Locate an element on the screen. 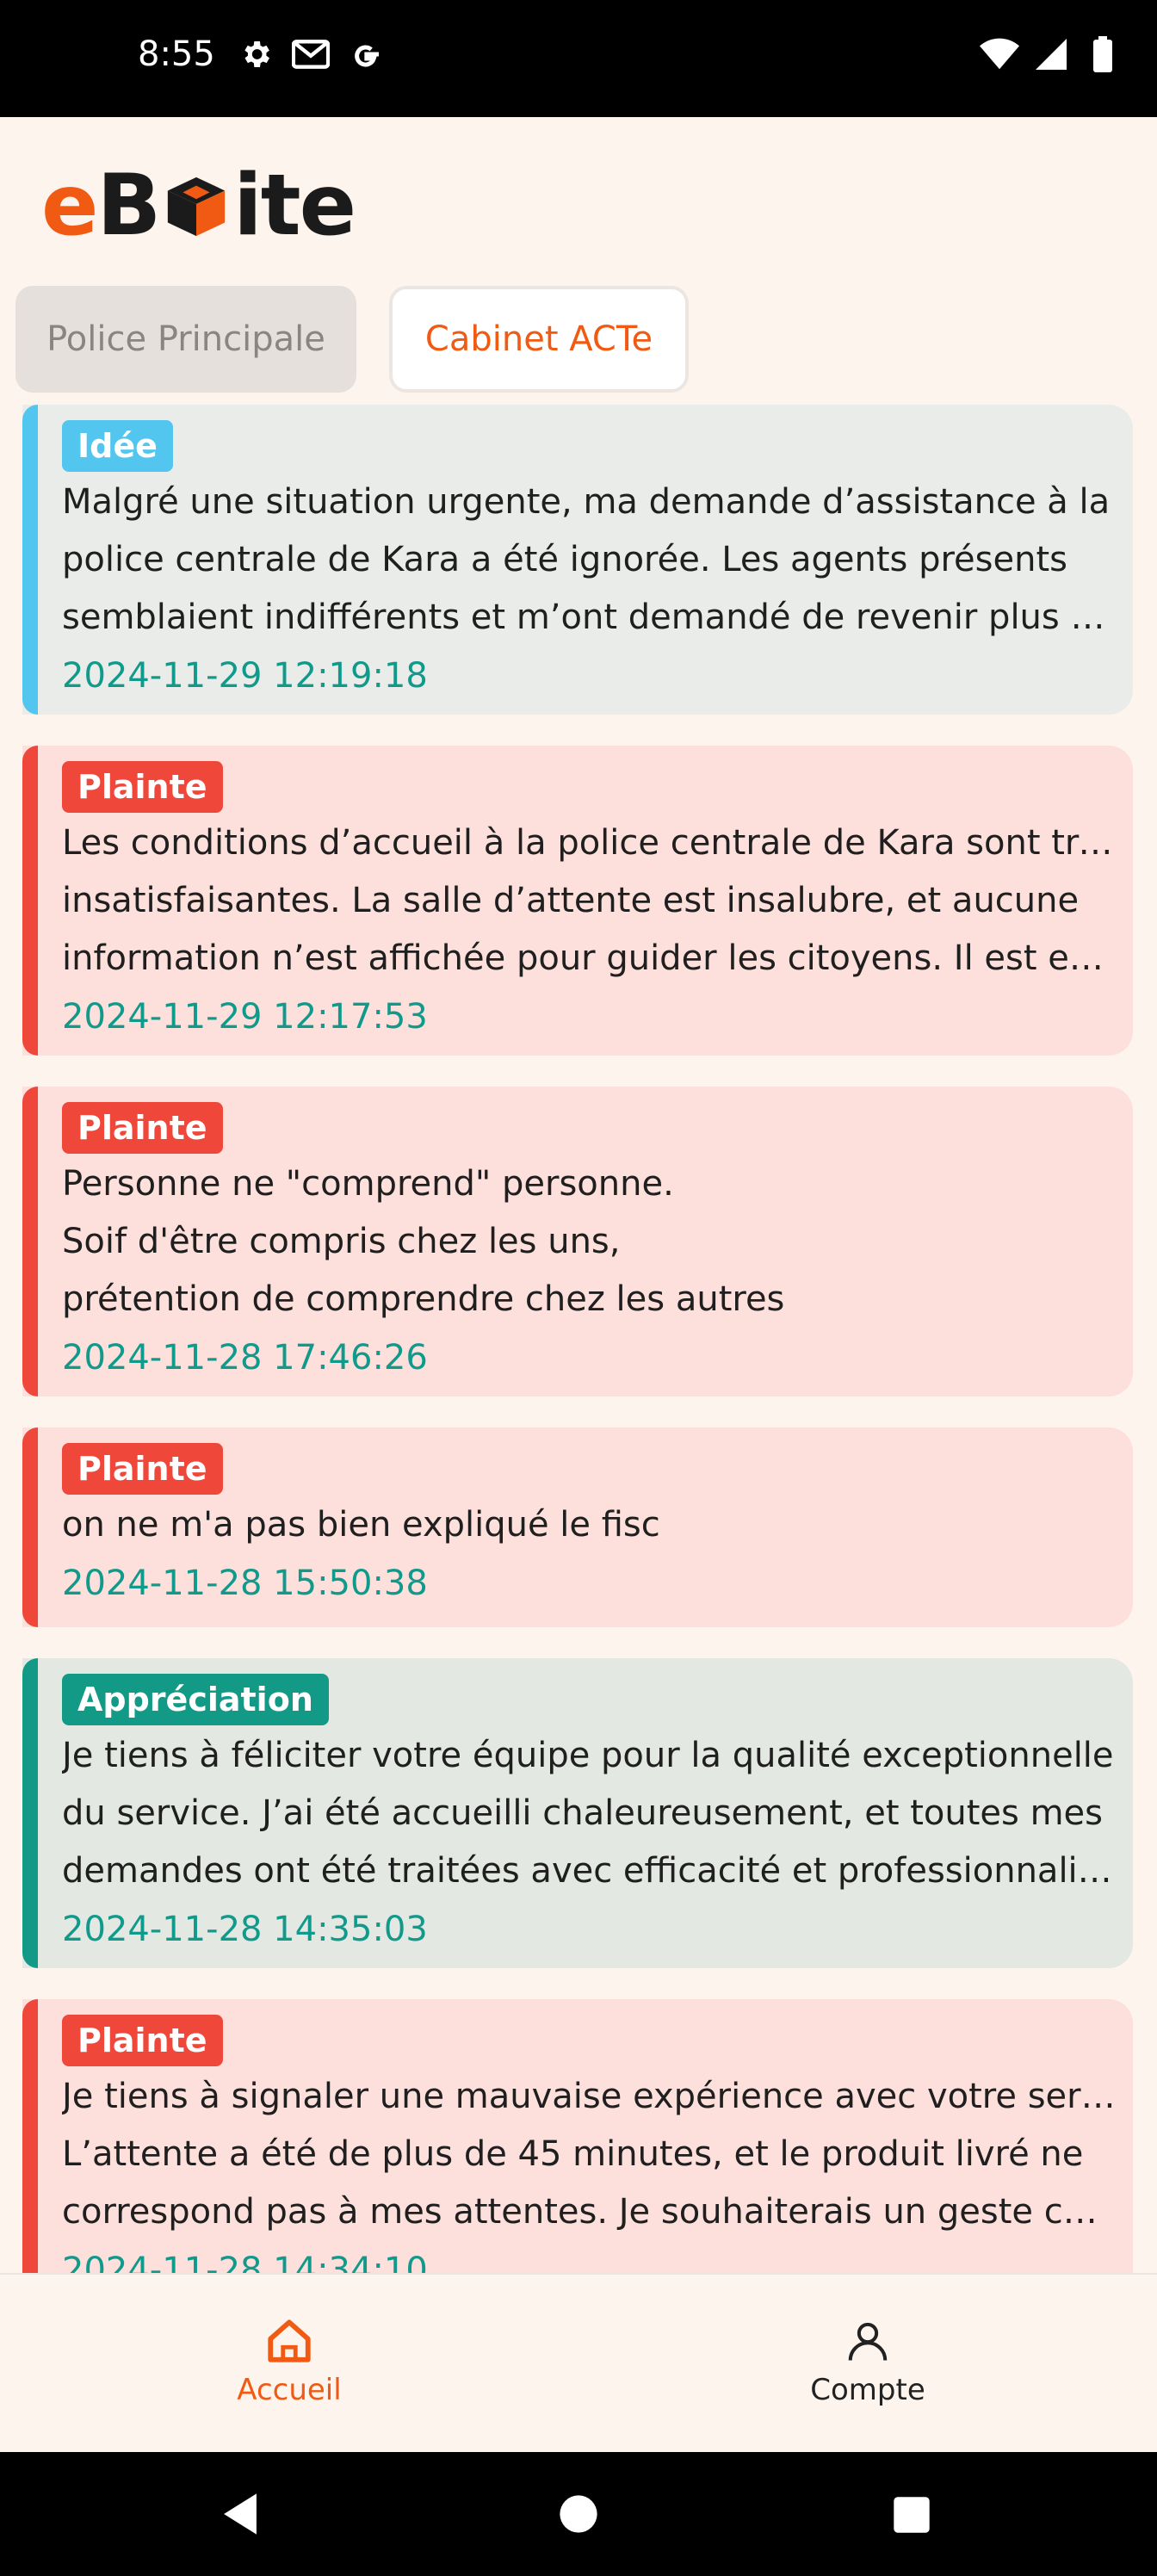 Image resolution: width=1157 pixels, height=2576 pixels. signal-icon is located at coordinates (1051, 54).